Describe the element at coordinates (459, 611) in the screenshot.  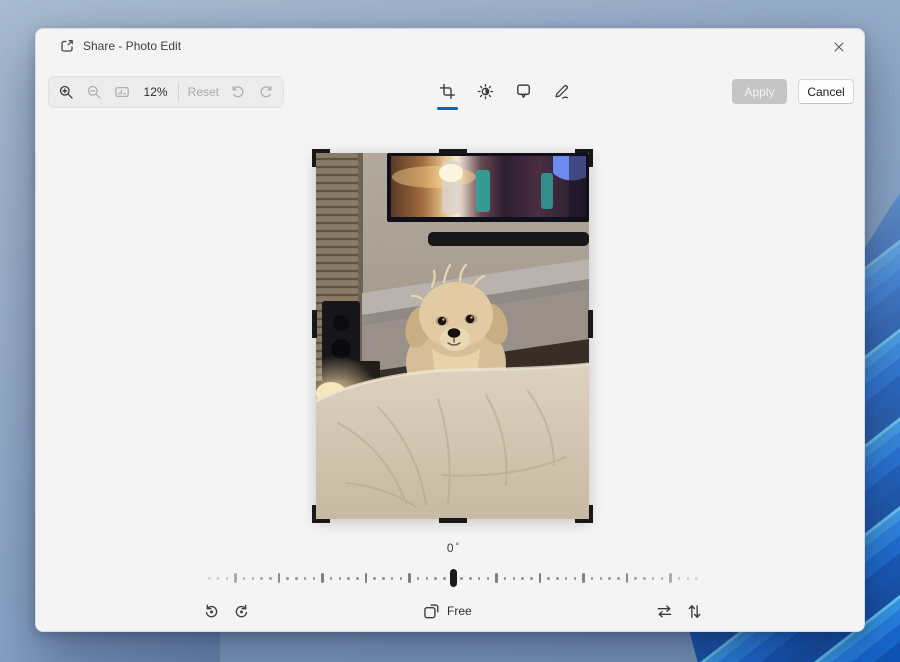
I see `aspect-ratio-label: Free` at that location.